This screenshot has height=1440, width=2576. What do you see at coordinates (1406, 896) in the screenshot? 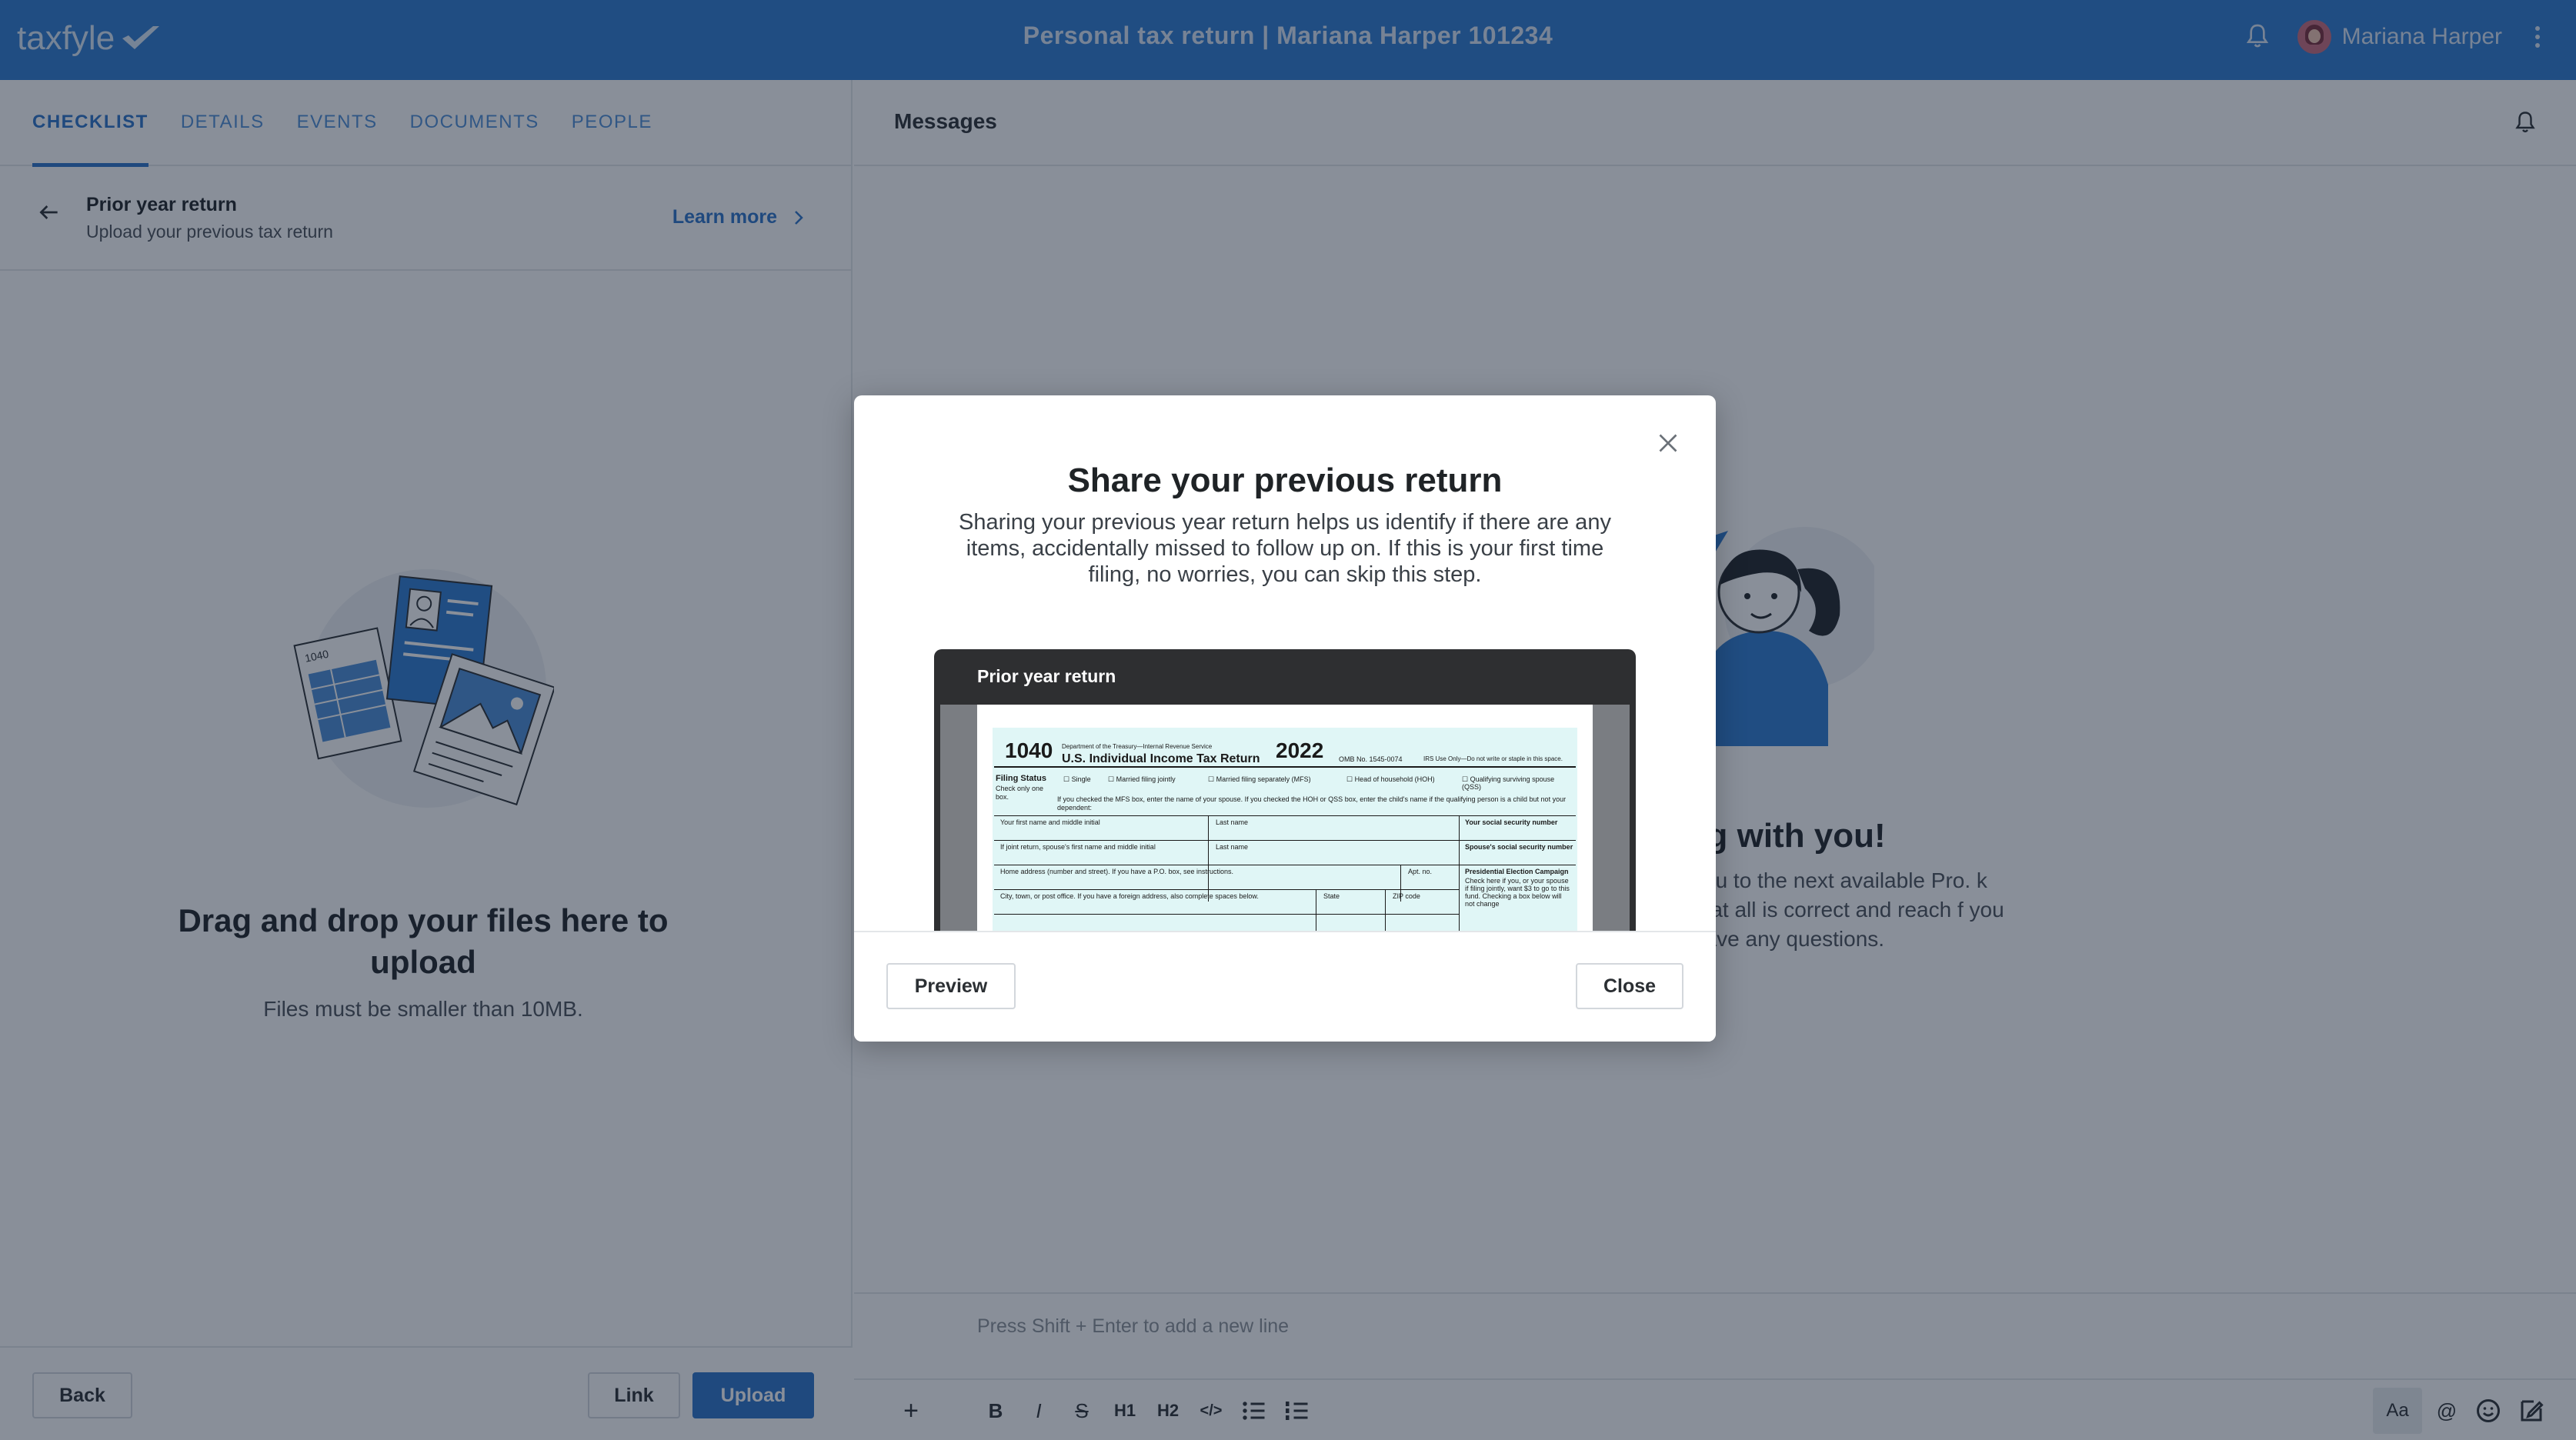
I see `zip-label: ZIP code` at bounding box center [1406, 896].